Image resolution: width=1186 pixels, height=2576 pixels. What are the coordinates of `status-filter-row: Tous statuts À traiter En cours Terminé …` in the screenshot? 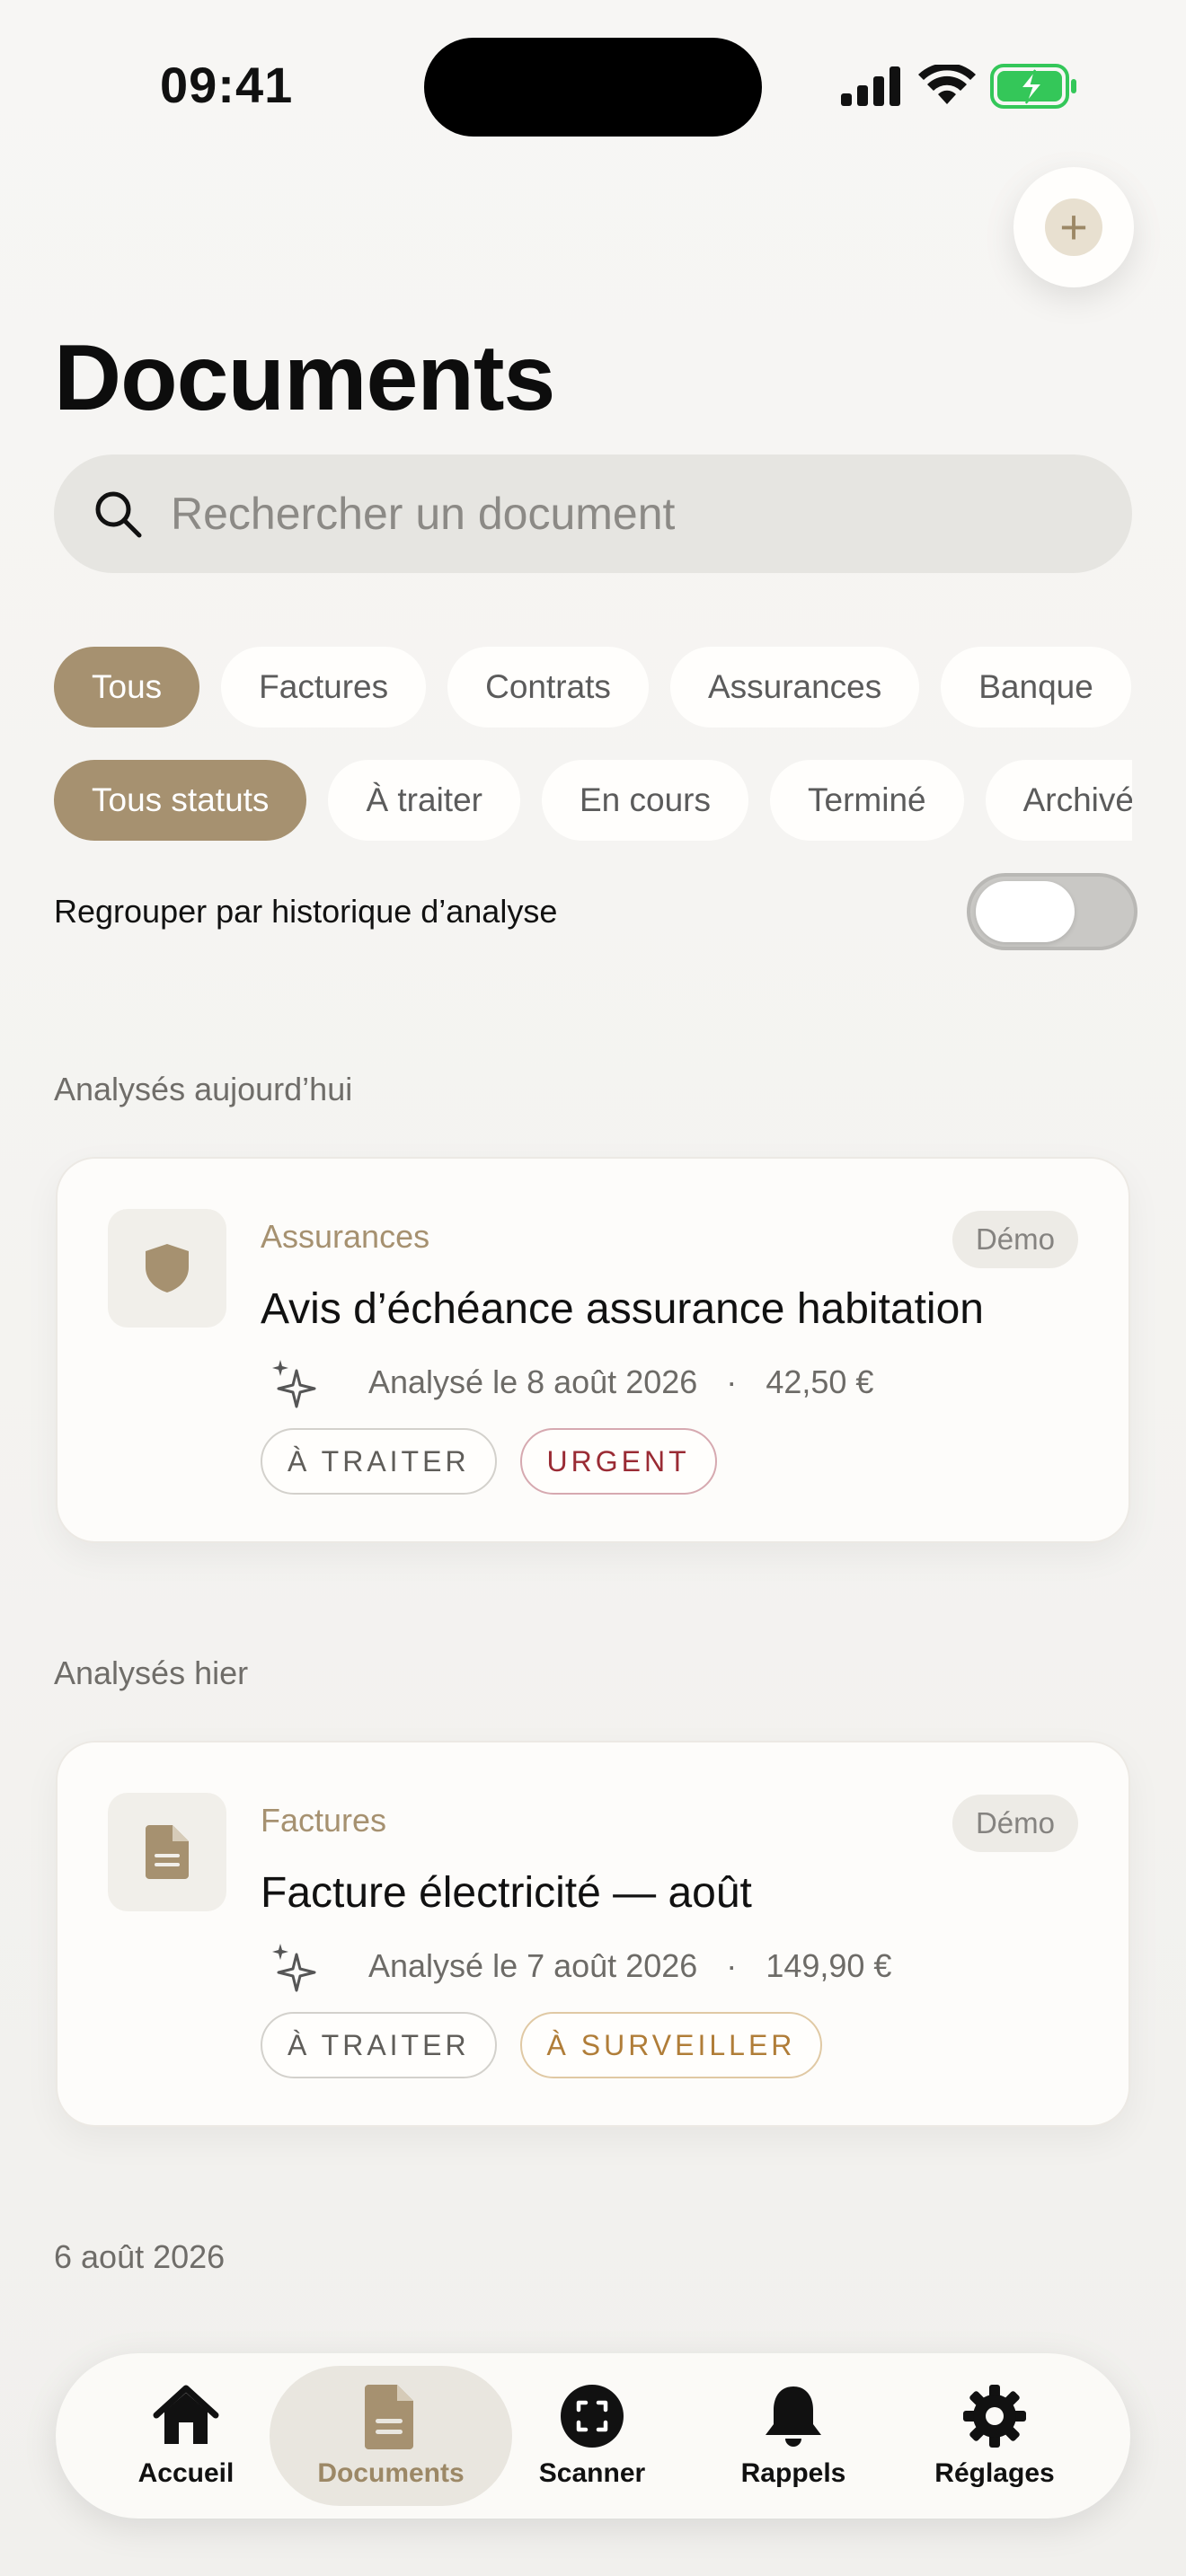 It's located at (593, 802).